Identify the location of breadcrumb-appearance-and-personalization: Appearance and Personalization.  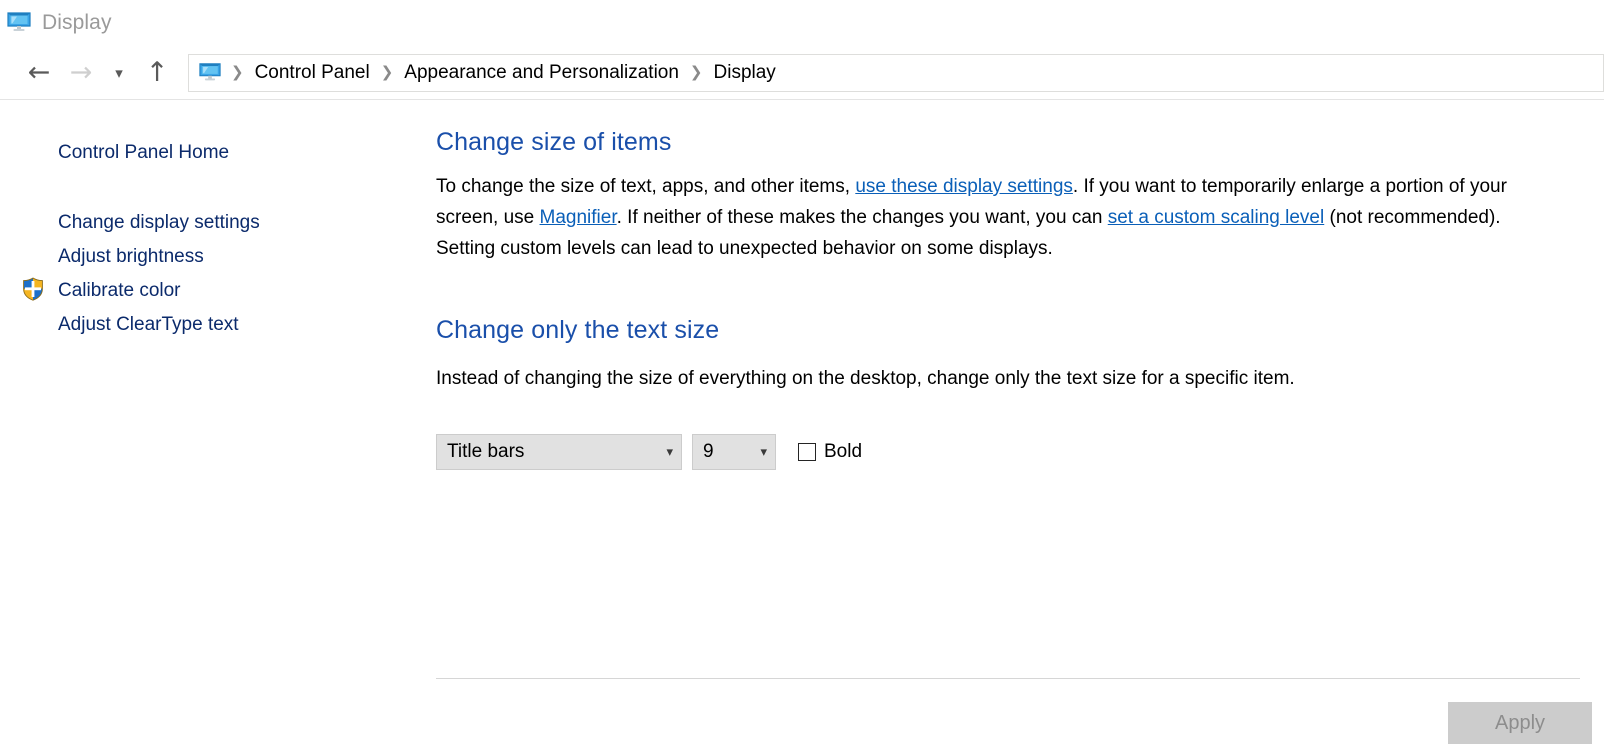
(541, 73).